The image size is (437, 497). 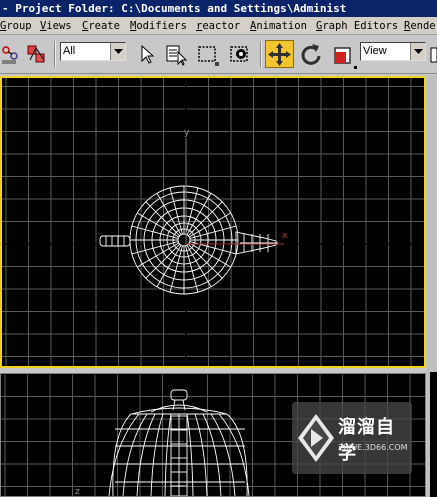 I want to click on menu-views: Views, so click(x=56, y=25).